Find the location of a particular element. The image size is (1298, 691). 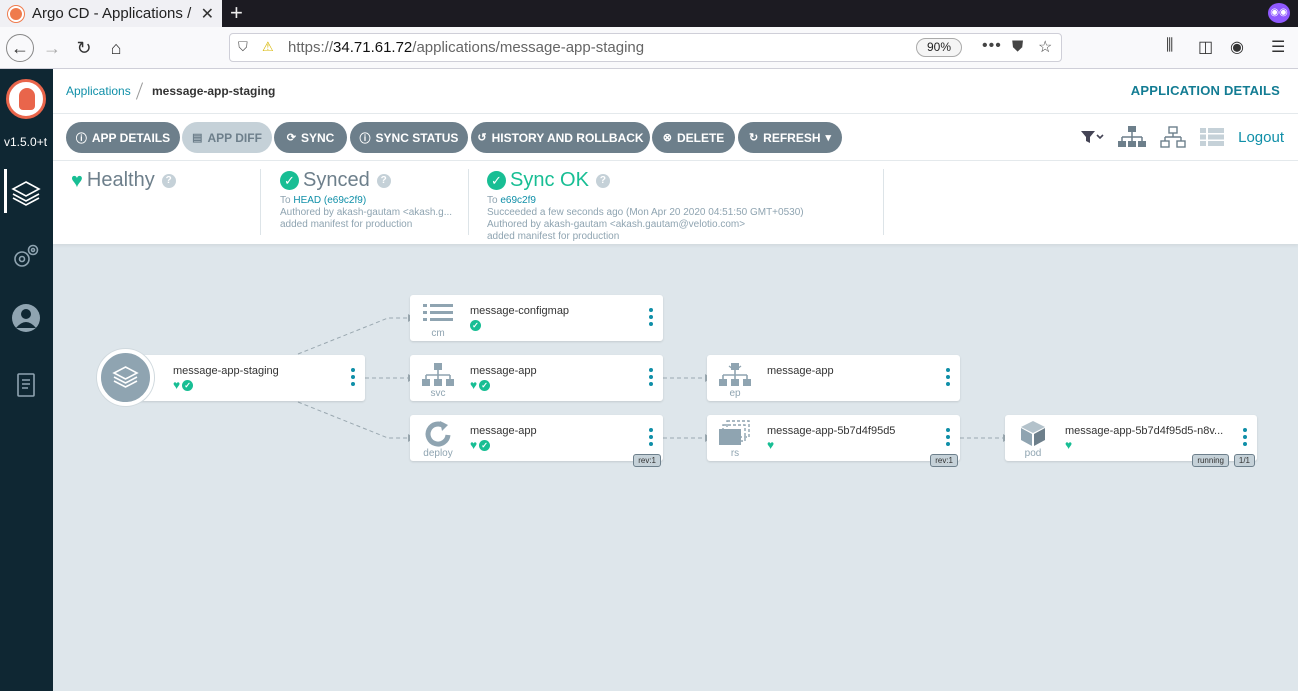

sync-revision-link: HEAD (e69c2f9) is located at coordinates (329, 200).